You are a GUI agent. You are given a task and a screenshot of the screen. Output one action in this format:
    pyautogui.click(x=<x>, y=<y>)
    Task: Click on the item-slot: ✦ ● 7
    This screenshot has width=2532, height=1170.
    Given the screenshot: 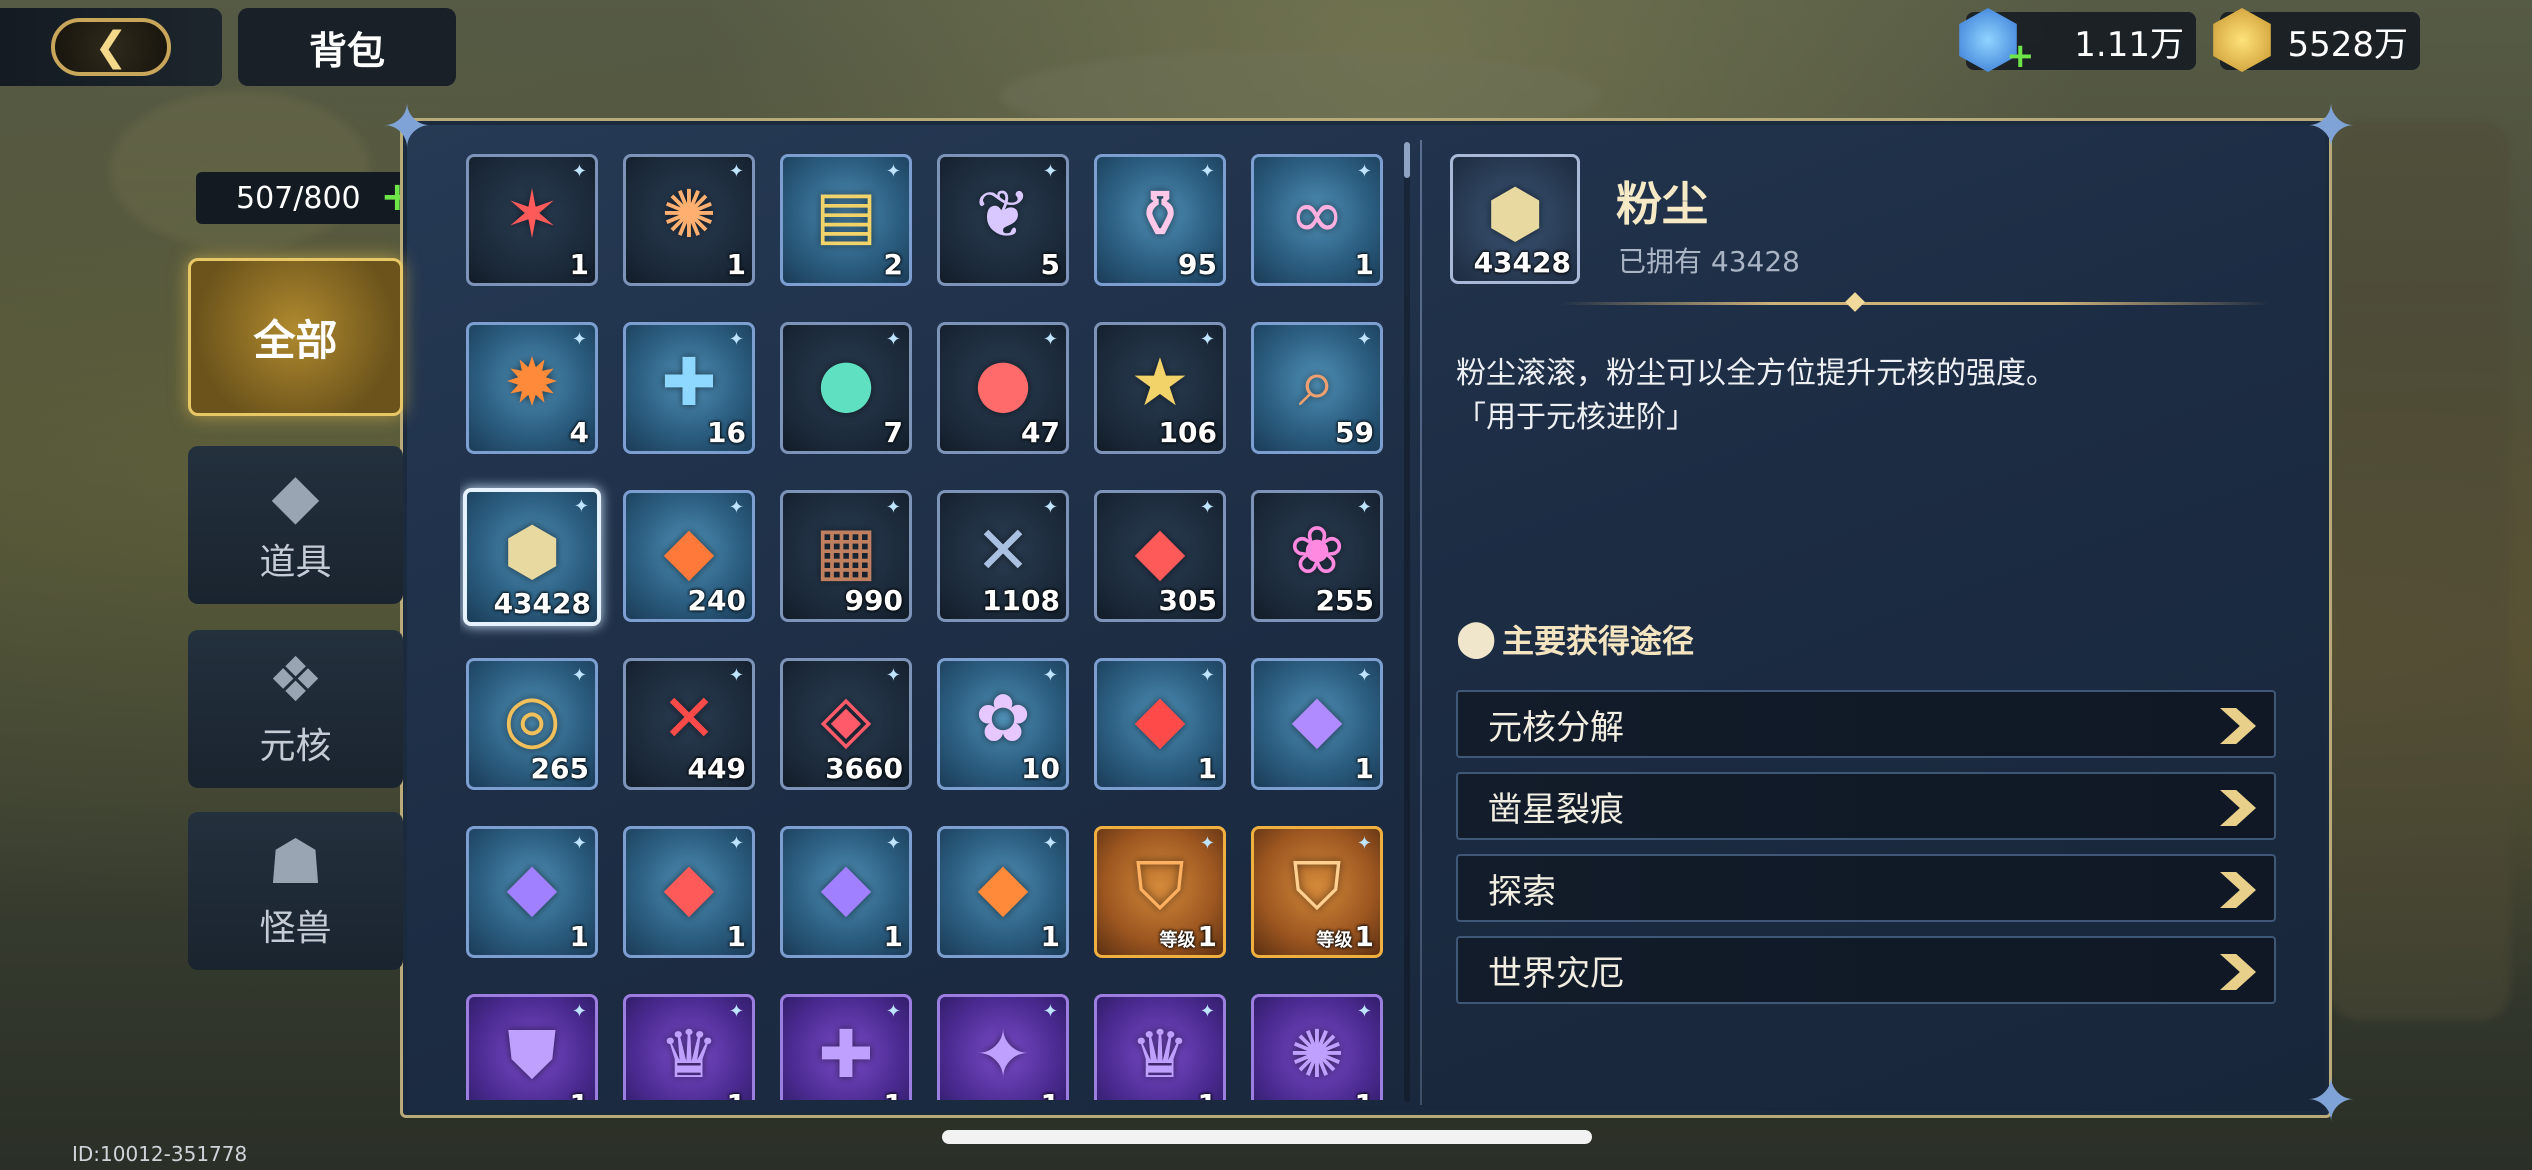 What is the action you would take?
    pyautogui.click(x=846, y=388)
    